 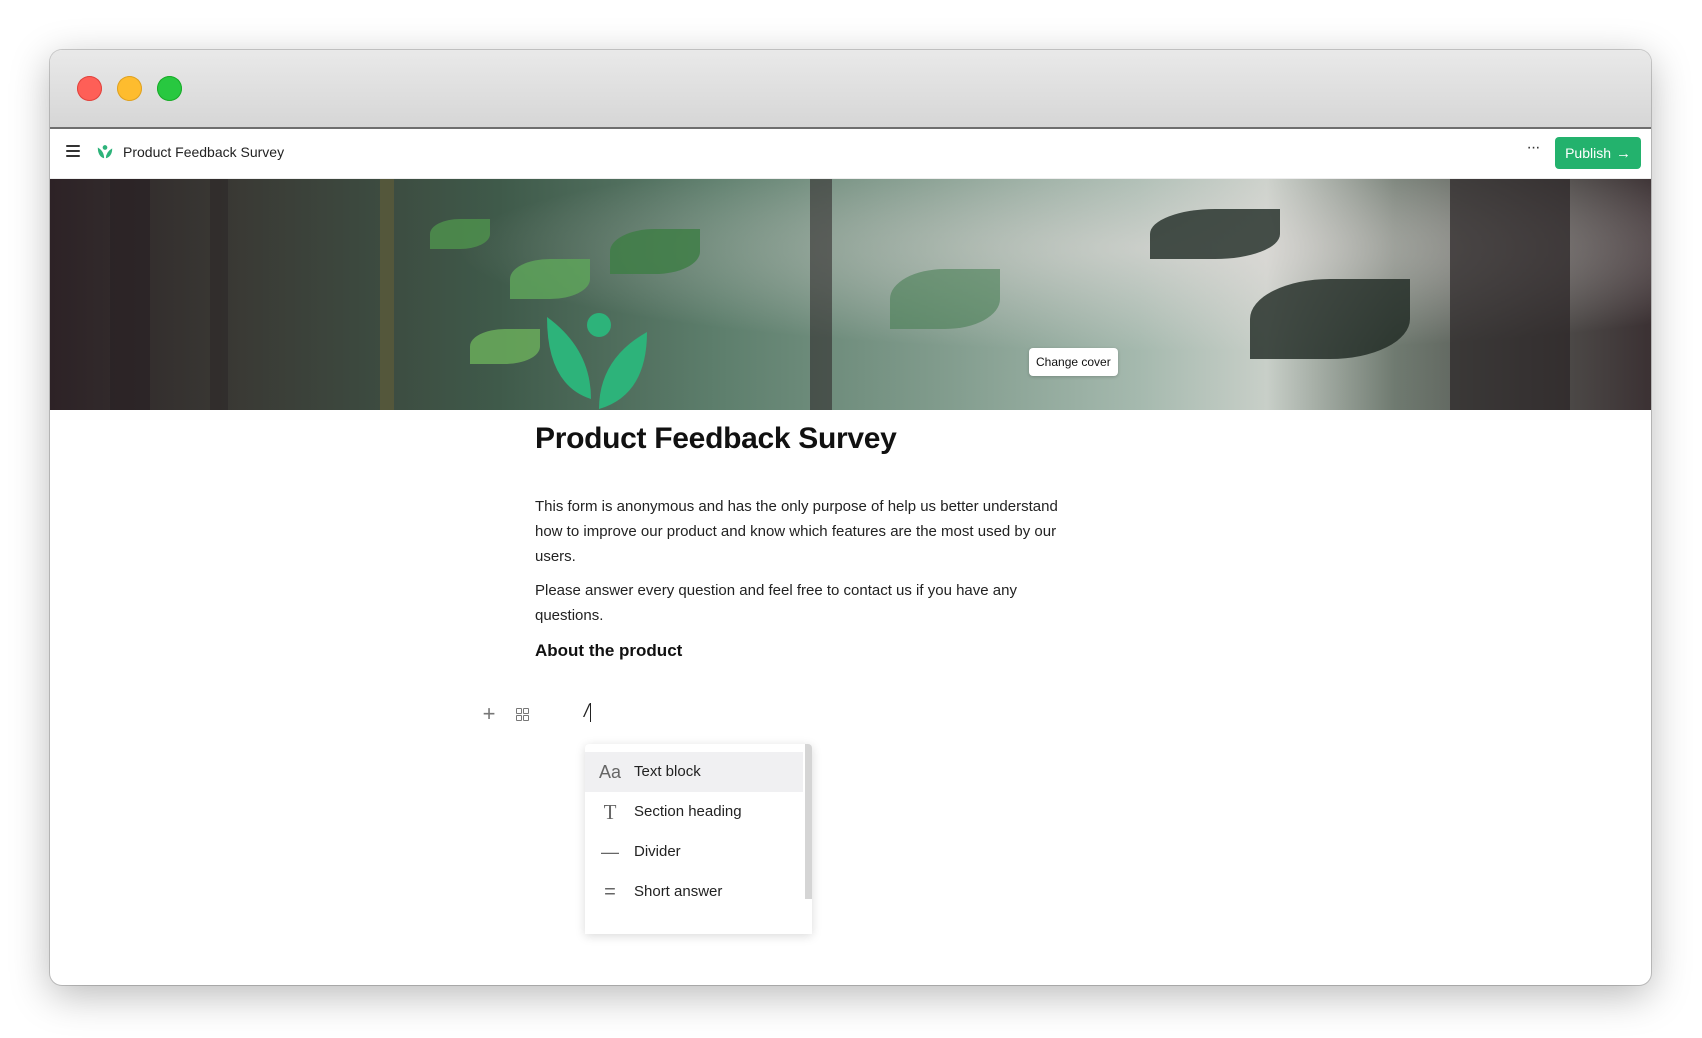 What do you see at coordinates (105, 152) in the screenshot?
I see `app-logo-icon` at bounding box center [105, 152].